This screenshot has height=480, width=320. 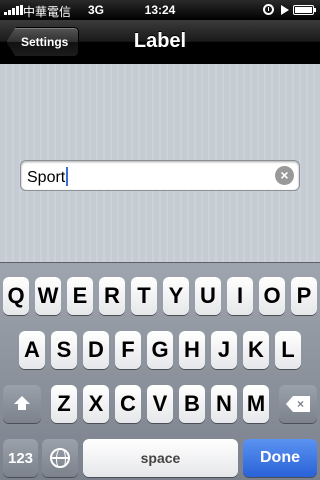 I want to click on globe-key, so click(x=60, y=458).